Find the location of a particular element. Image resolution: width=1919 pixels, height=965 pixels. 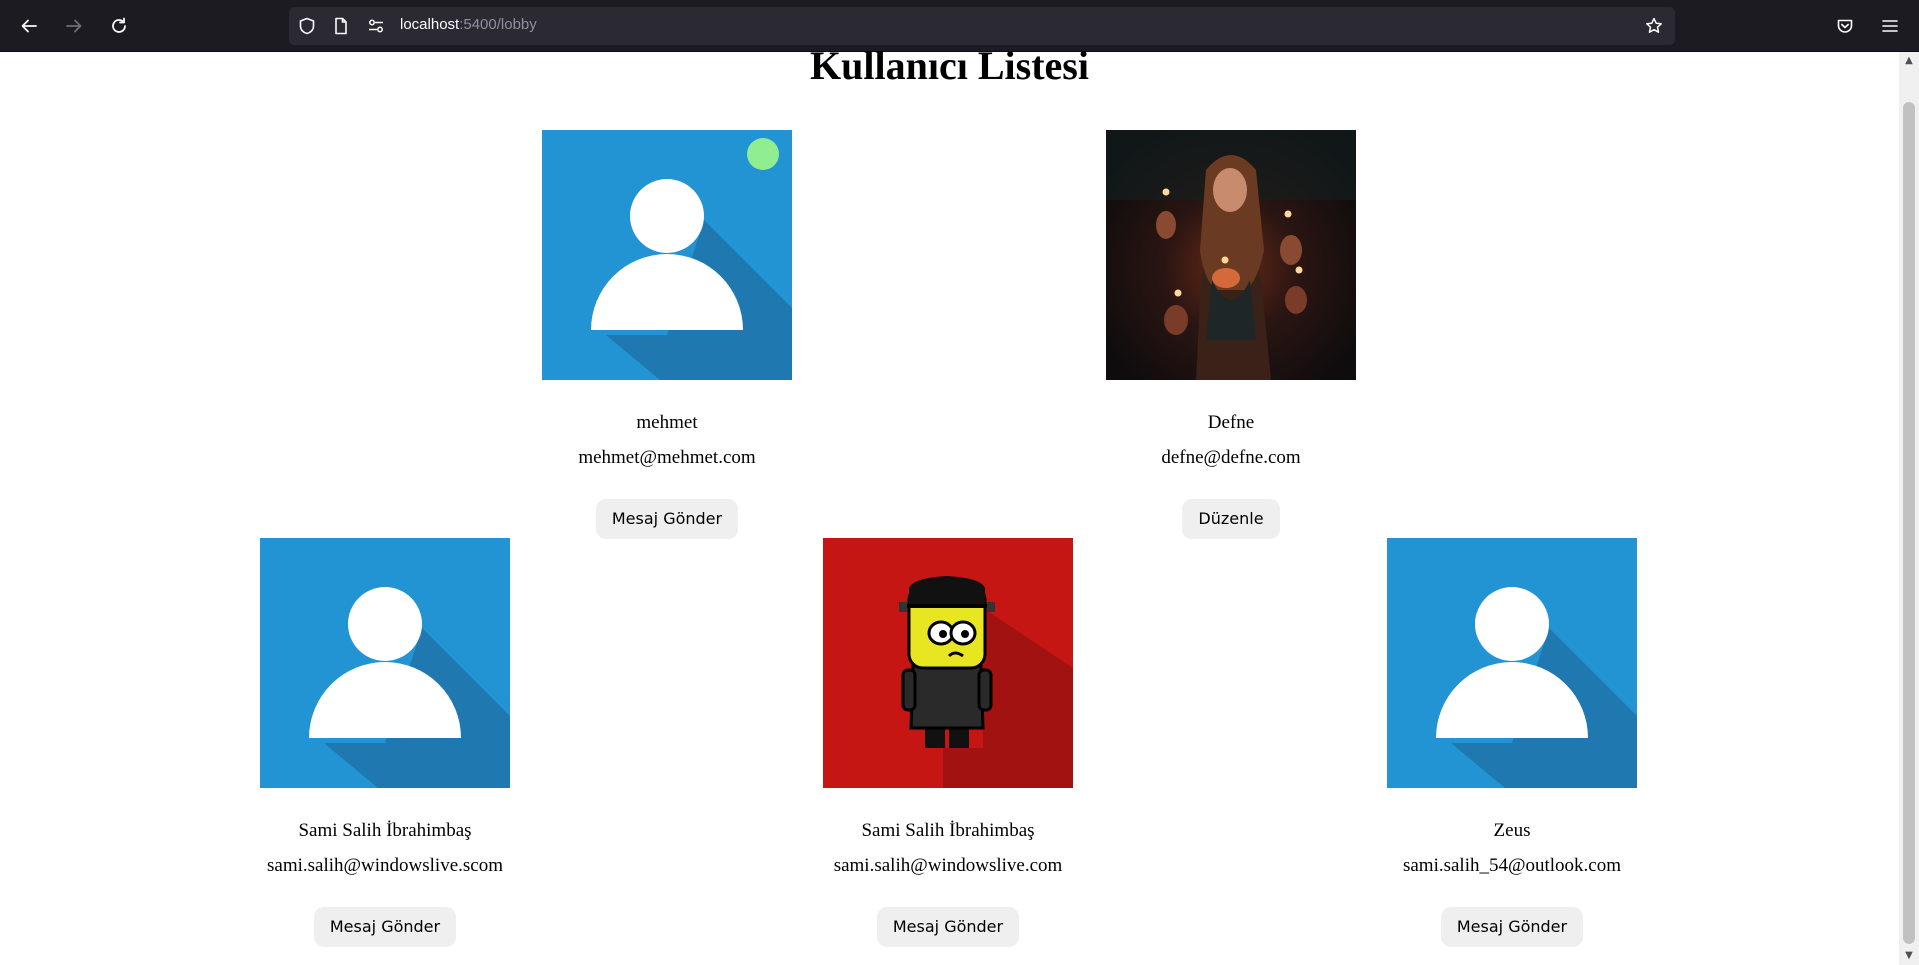

user-card: Defne defne@defne.com Düzenle is located at coordinates (1231, 334).